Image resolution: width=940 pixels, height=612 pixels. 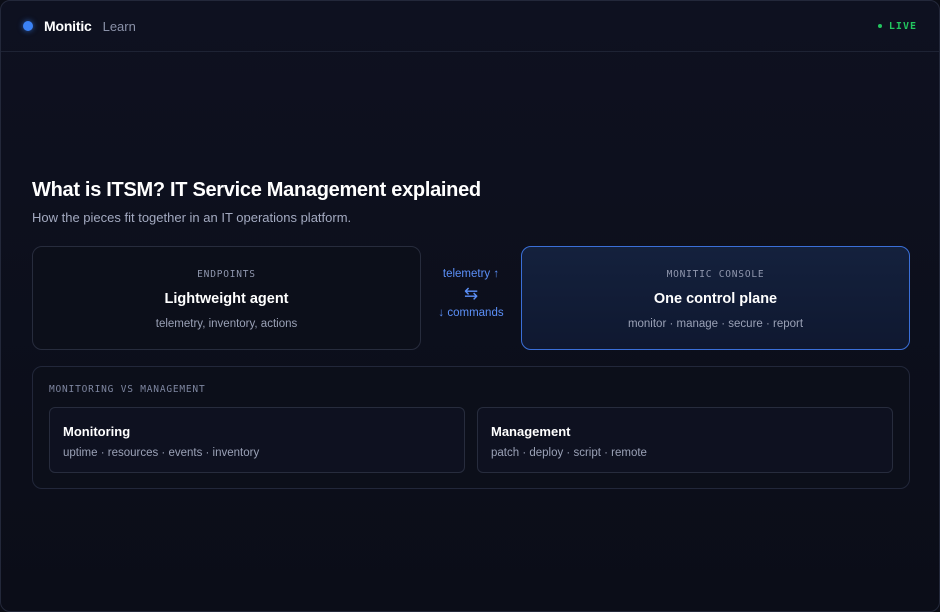 I want to click on commands-flow-label: ↓ commands, so click(x=471, y=313).